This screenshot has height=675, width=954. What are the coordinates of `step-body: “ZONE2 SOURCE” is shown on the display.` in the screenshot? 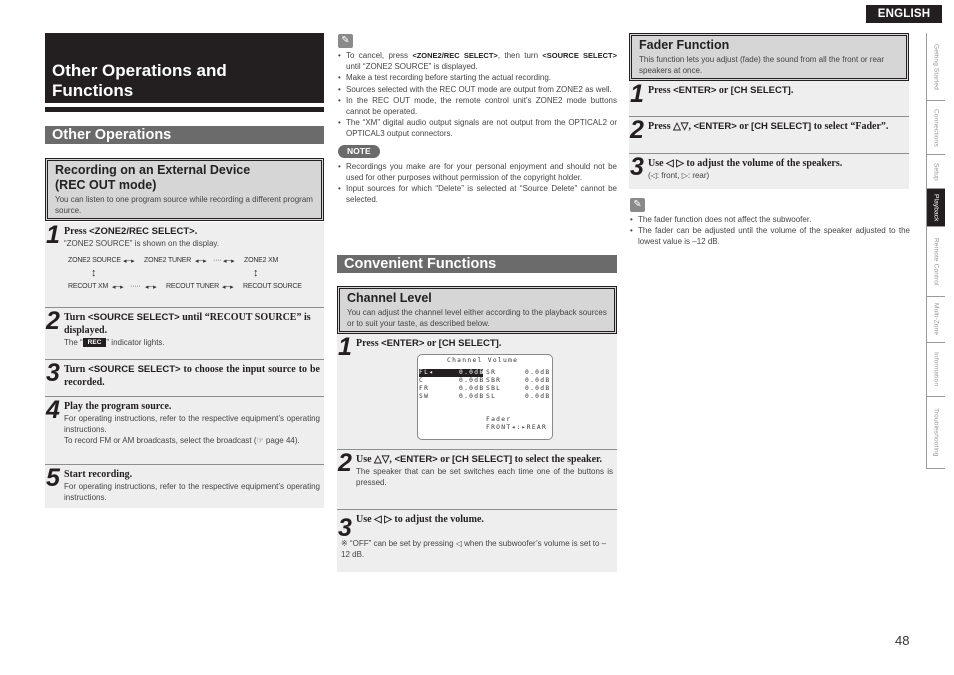 It's located at (142, 243).